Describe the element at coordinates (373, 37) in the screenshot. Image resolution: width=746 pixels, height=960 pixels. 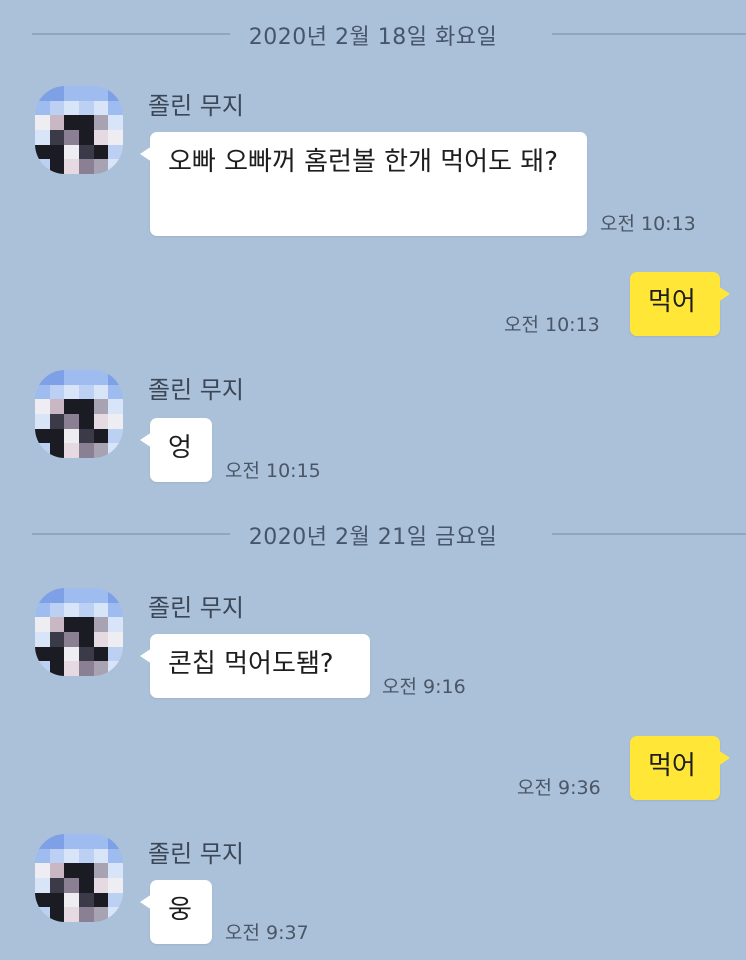
I see `date-label: 2020년 2월 18일 화요일` at that location.